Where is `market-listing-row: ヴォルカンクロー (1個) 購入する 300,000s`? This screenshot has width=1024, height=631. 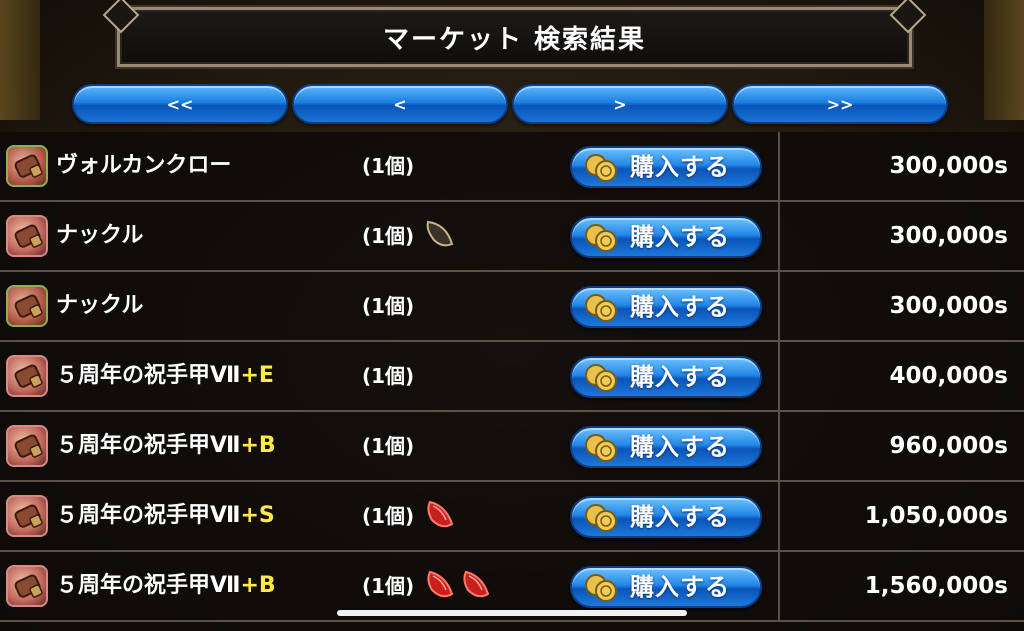 market-listing-row: ヴォルカンクロー (1個) 購入する 300,000s is located at coordinates (512, 167).